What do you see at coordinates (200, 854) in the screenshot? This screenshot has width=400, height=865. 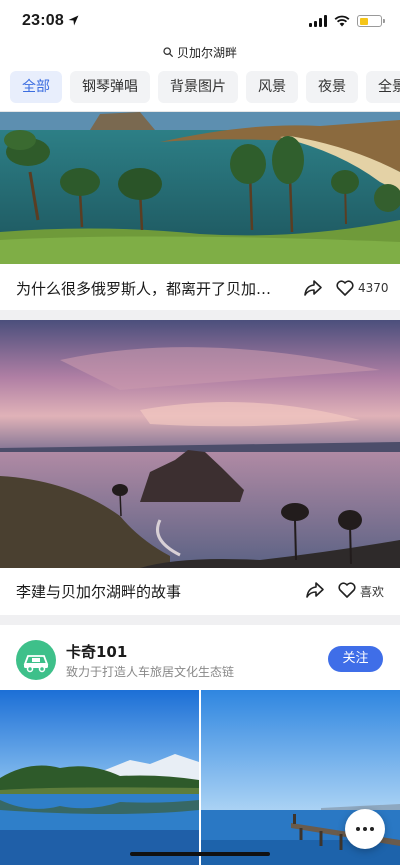 I see `home-indicator` at bounding box center [200, 854].